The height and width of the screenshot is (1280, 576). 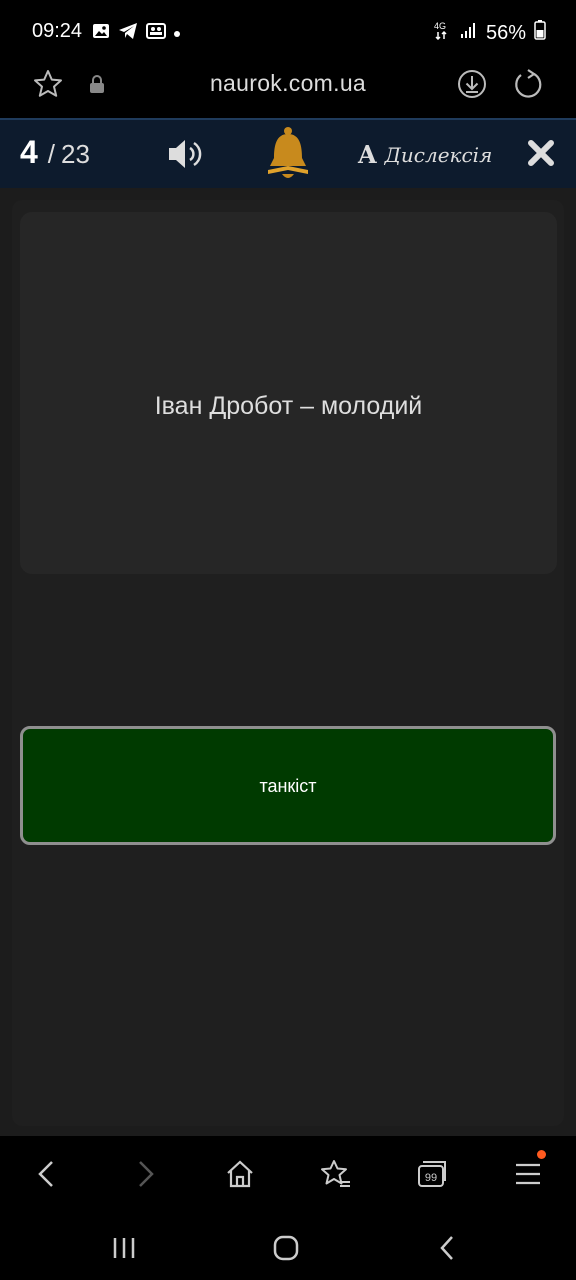 I want to click on battery-text: 56%, so click(x=505, y=32).